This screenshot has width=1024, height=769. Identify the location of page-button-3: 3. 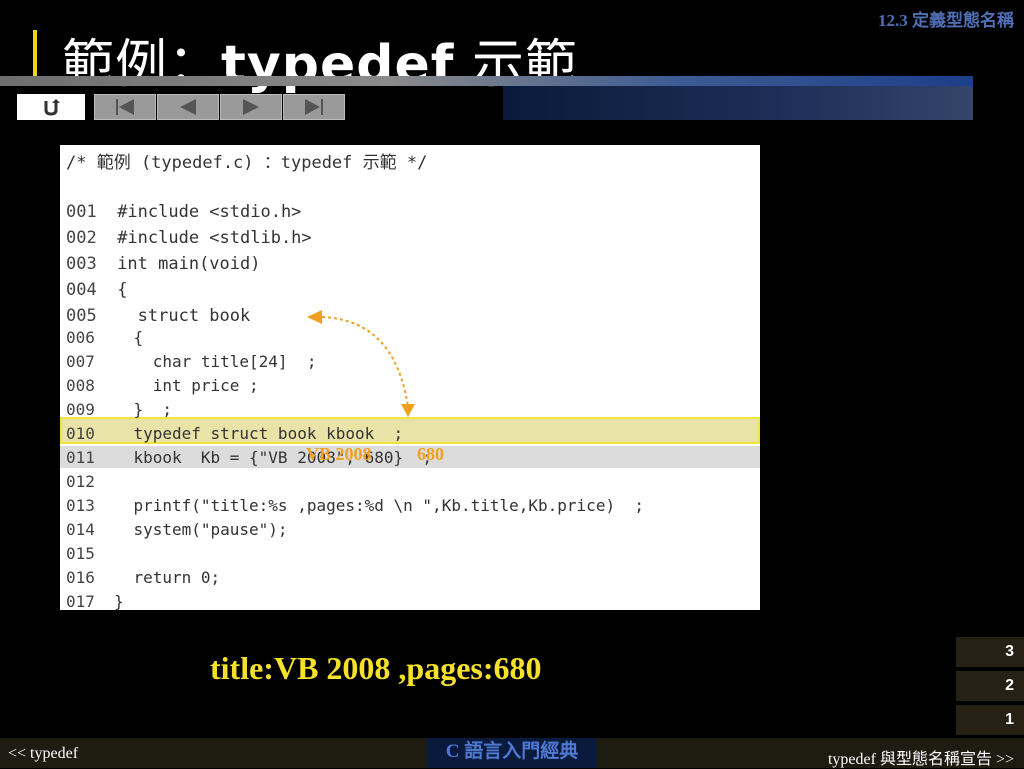
(990, 652).